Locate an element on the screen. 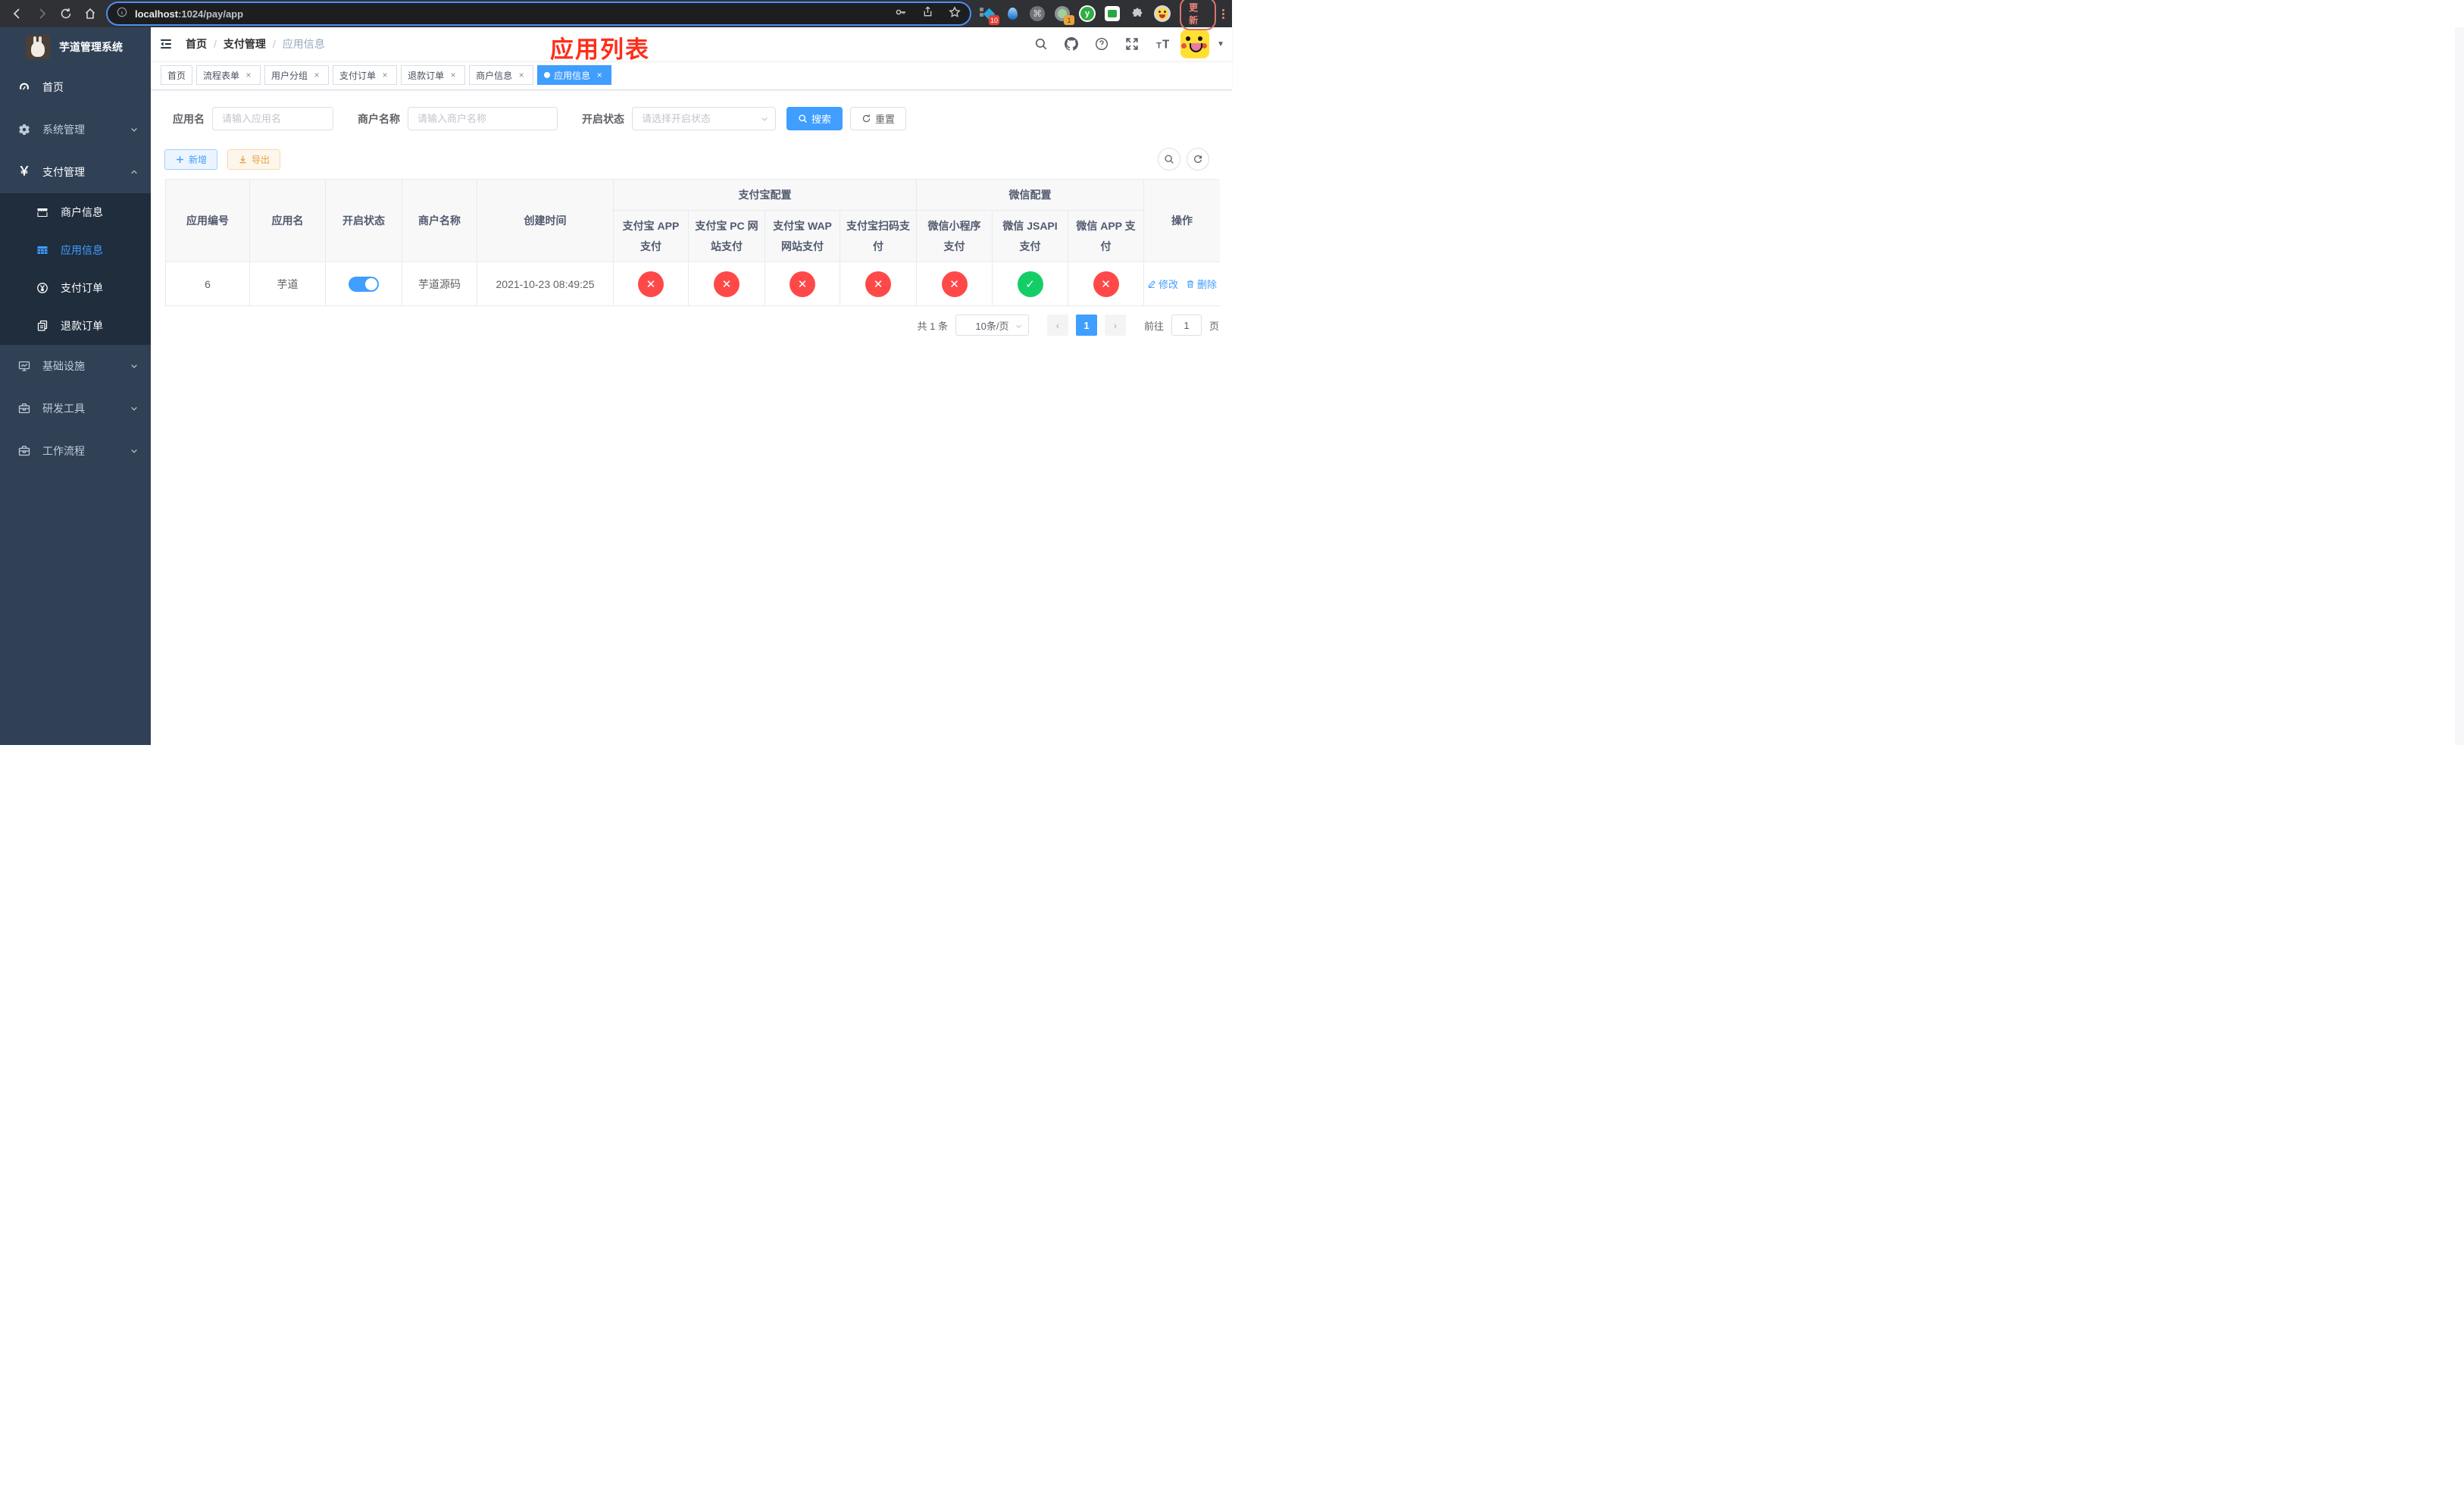 This screenshot has width=2464, height=1490. cell-app-id: 6 is located at coordinates (208, 284).